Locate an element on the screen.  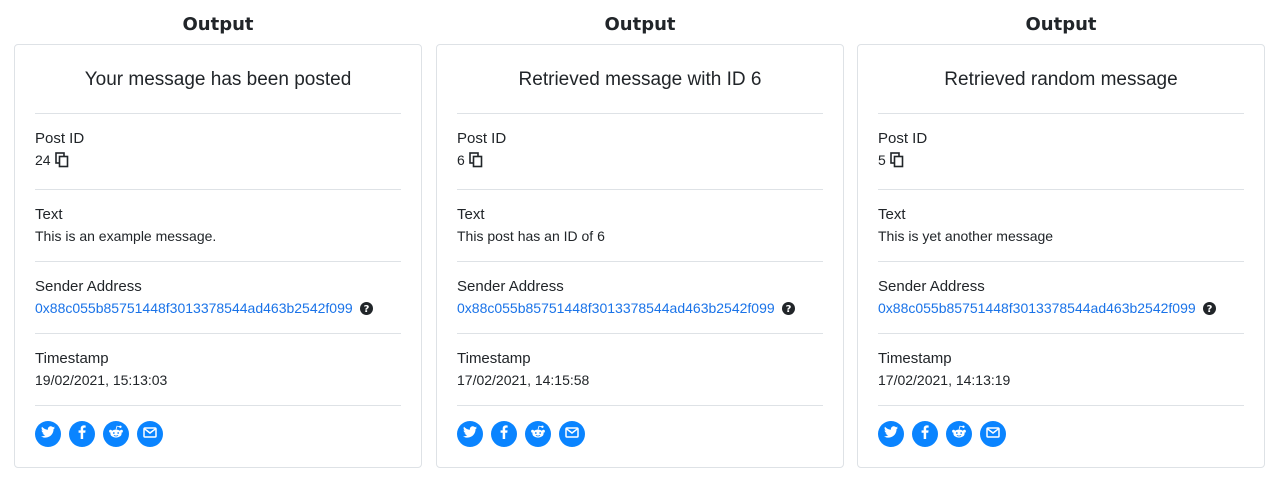
post-id-row: 5 is located at coordinates (1061, 160).